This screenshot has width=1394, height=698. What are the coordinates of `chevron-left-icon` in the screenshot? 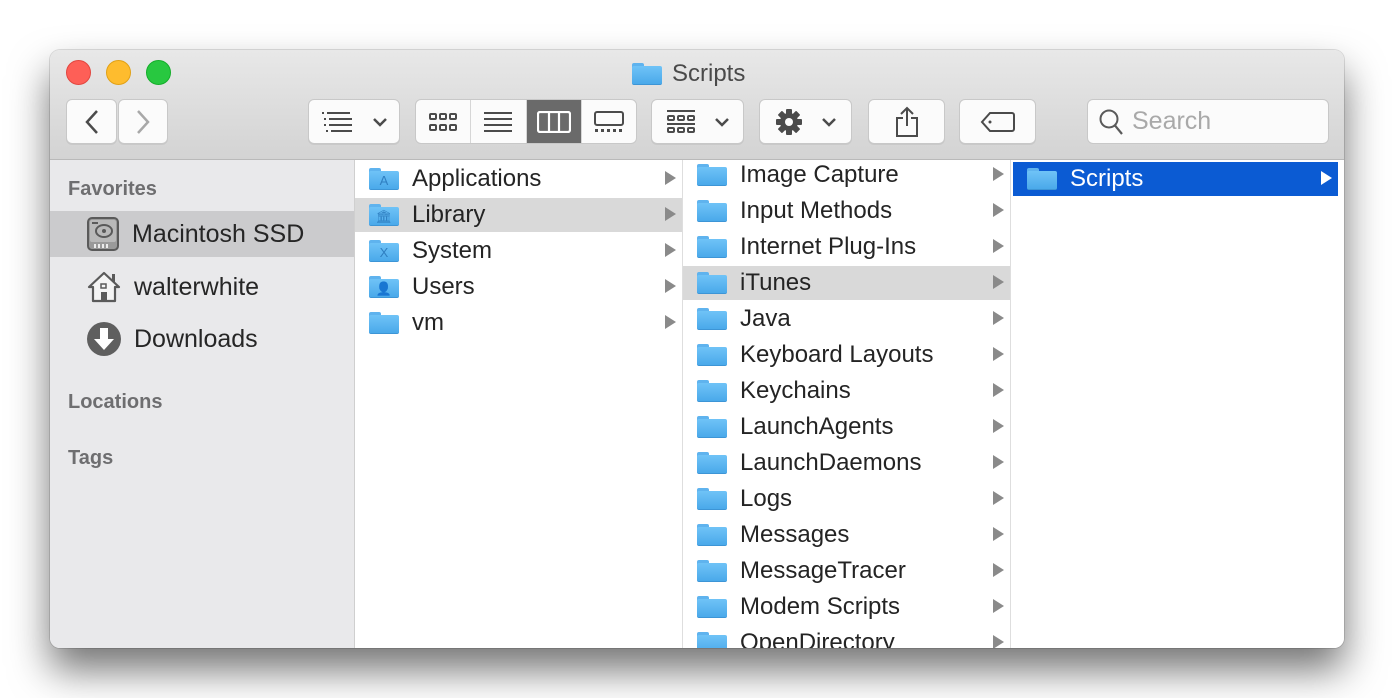 It's located at (91, 121).